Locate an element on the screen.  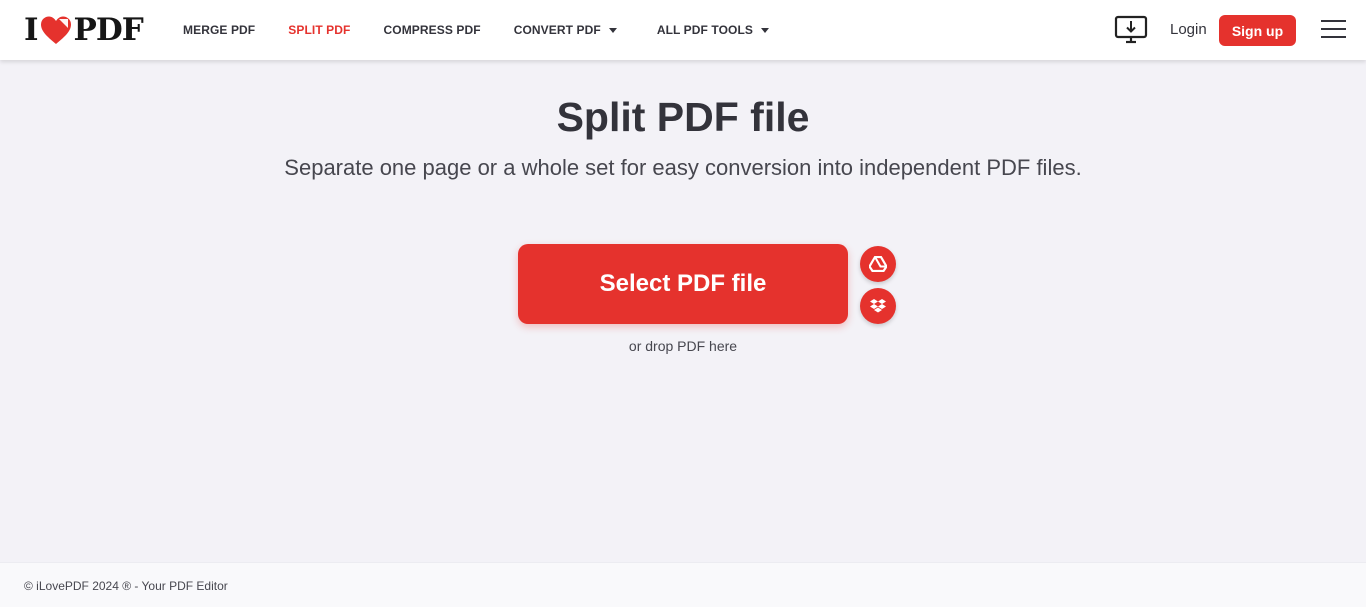
select-pdf-file-button: Select PDF file is located at coordinates (683, 284).